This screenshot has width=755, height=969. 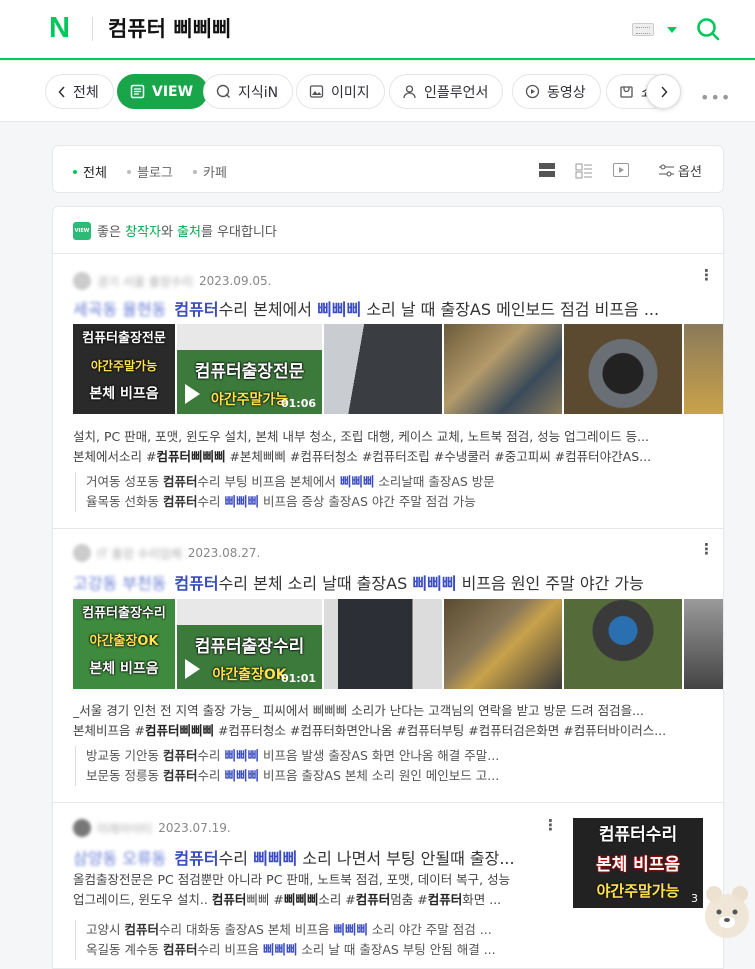 I want to click on caret-down-icon, so click(x=672, y=30).